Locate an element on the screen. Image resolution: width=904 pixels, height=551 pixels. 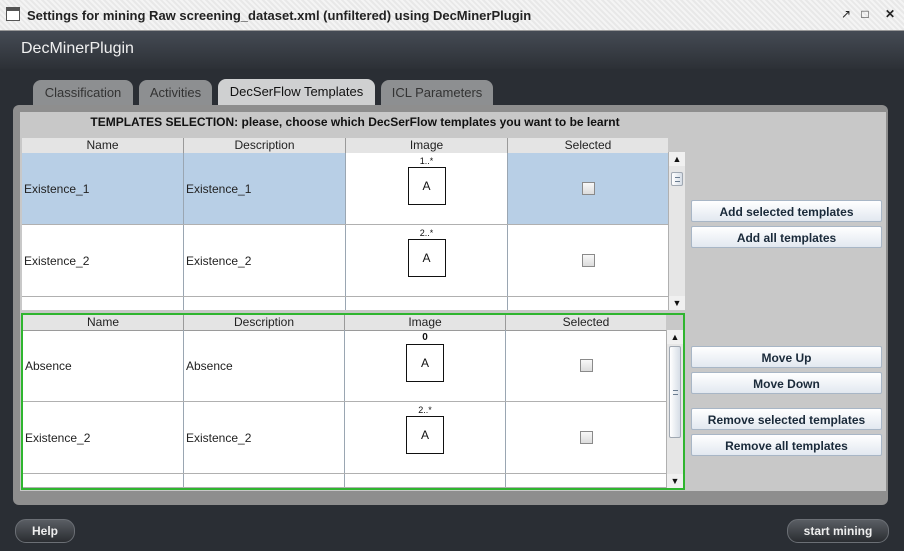
table-row: Existence_1 Existence_1 1..* A is located at coordinates (345, 189).